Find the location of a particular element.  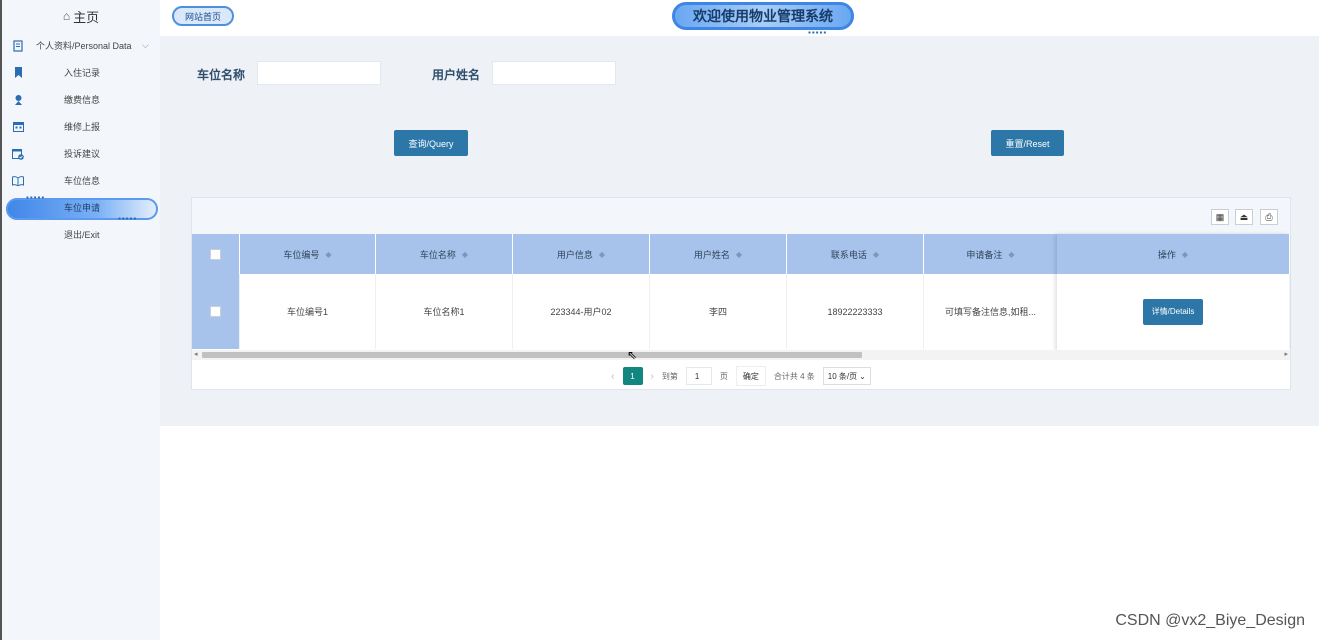

print-icon: ⎙ is located at coordinates (1269, 216).